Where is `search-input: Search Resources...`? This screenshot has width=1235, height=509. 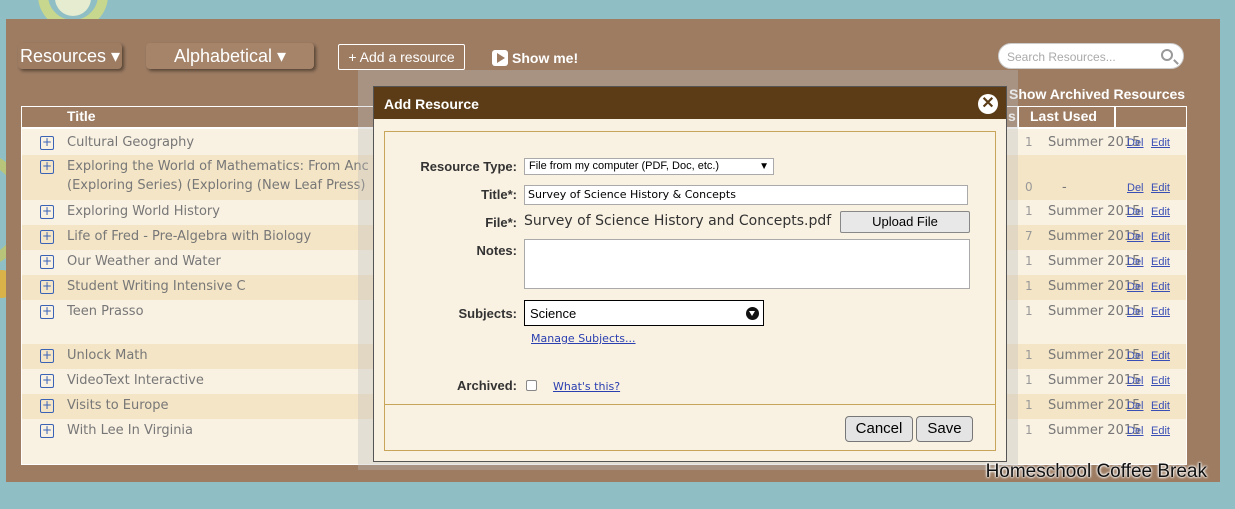
search-input: Search Resources... is located at coordinates (1091, 56).